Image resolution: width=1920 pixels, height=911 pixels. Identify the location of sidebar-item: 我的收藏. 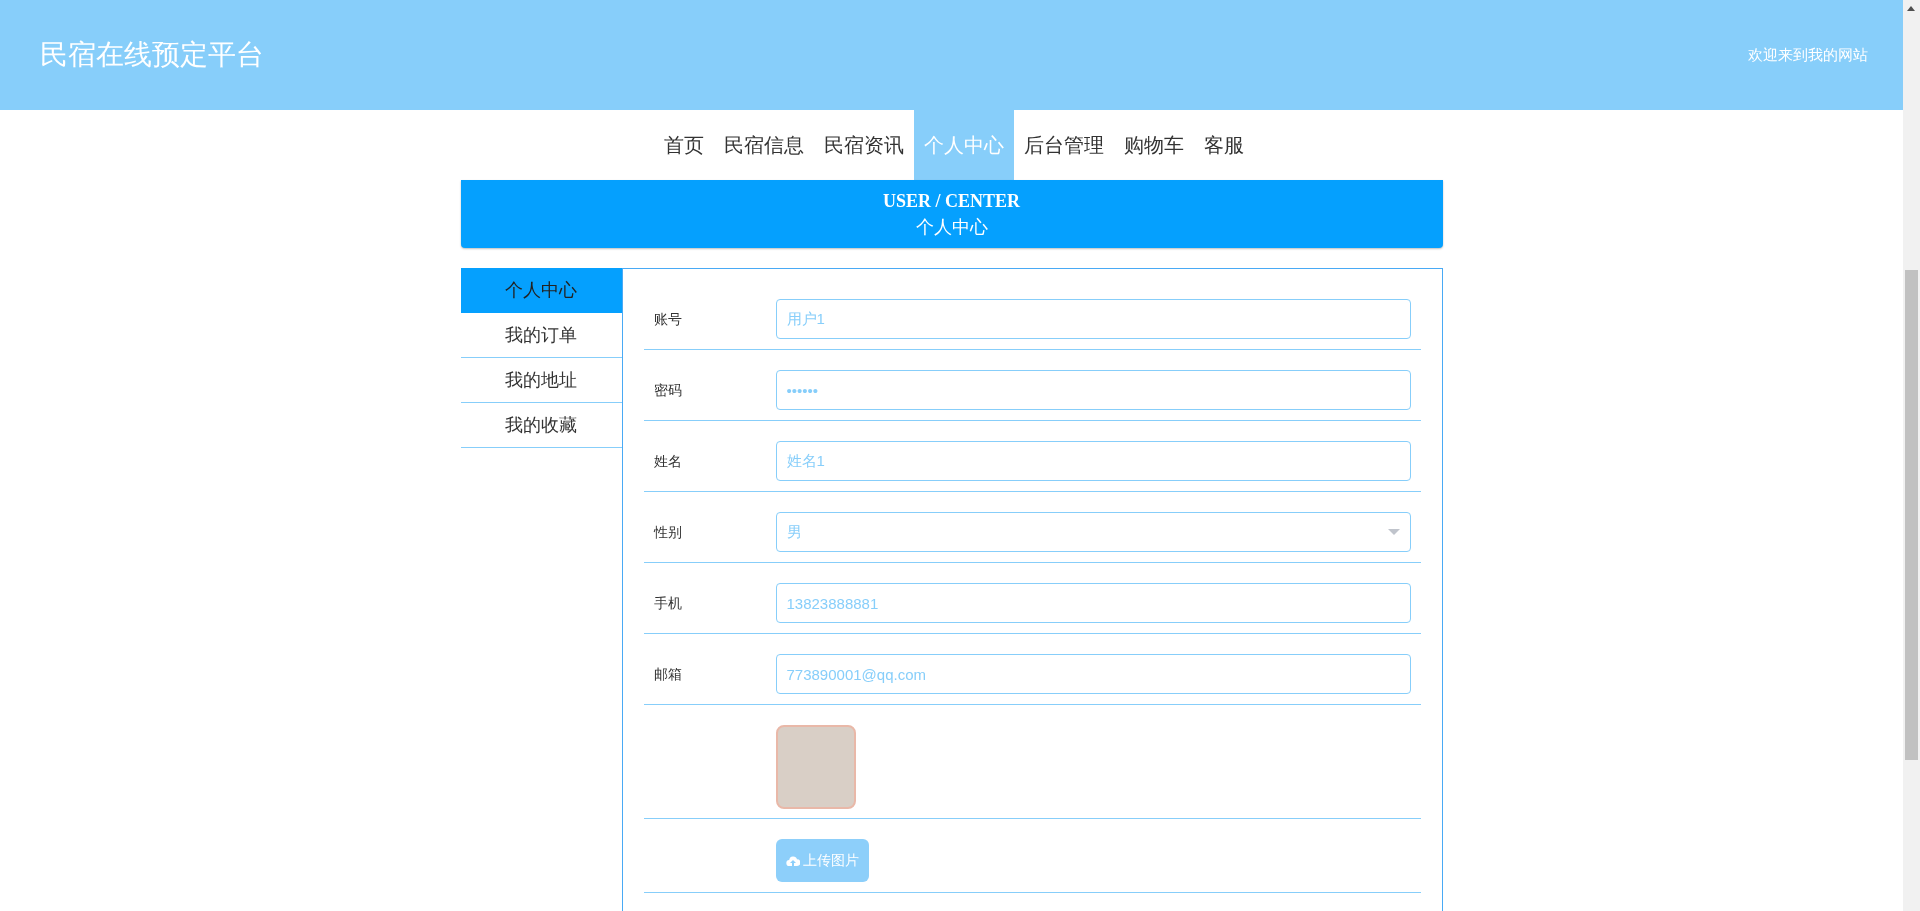
(541, 425).